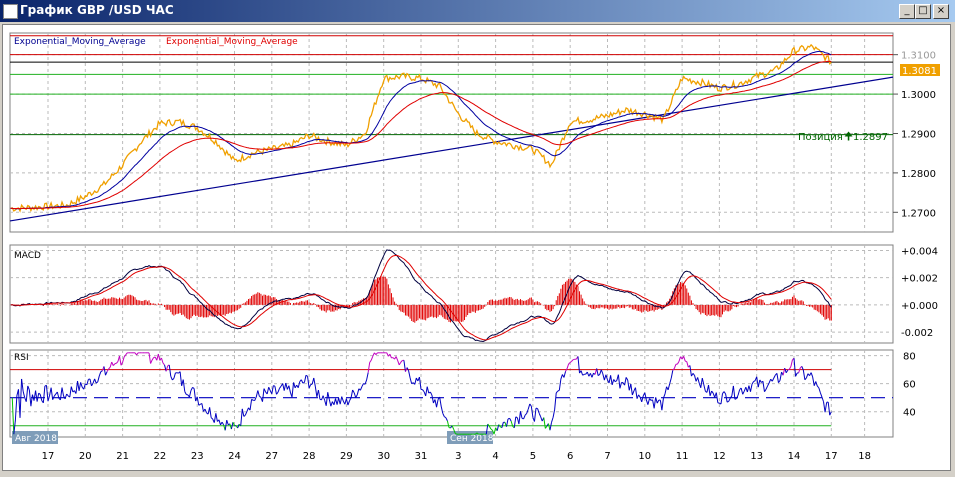  I want to click on x-tick-label: 28, so click(309, 456).